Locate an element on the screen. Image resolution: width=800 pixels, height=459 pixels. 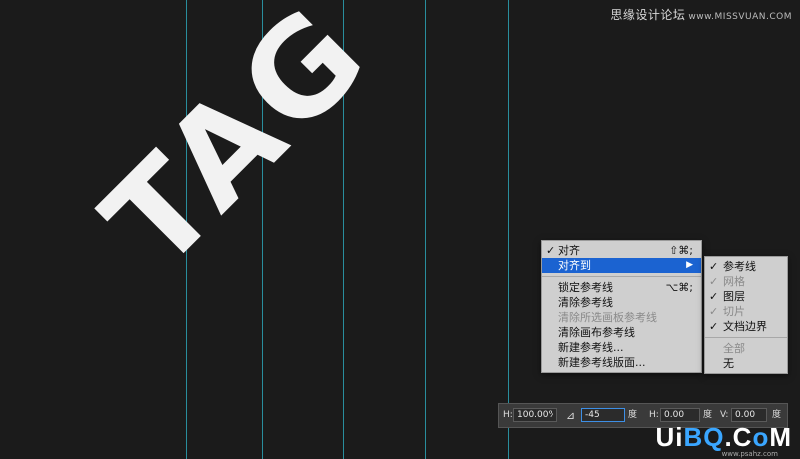
watermark-top-en: www.MISSVUAN.COM is located at coordinates (740, 17).